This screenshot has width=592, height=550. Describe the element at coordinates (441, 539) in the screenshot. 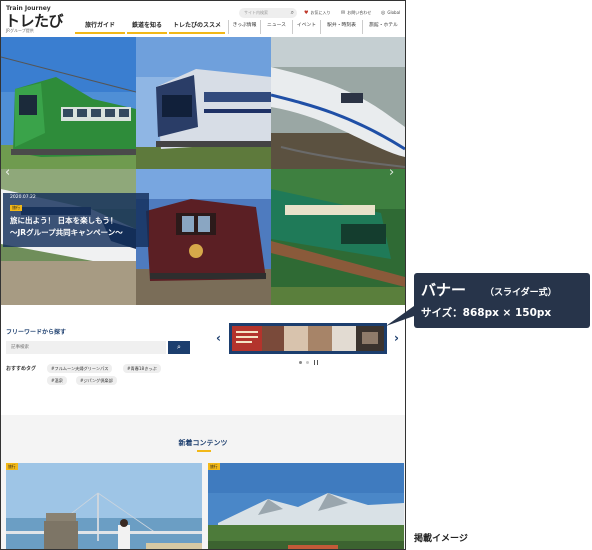

I see `image-caption: 掲載イメージ` at that location.